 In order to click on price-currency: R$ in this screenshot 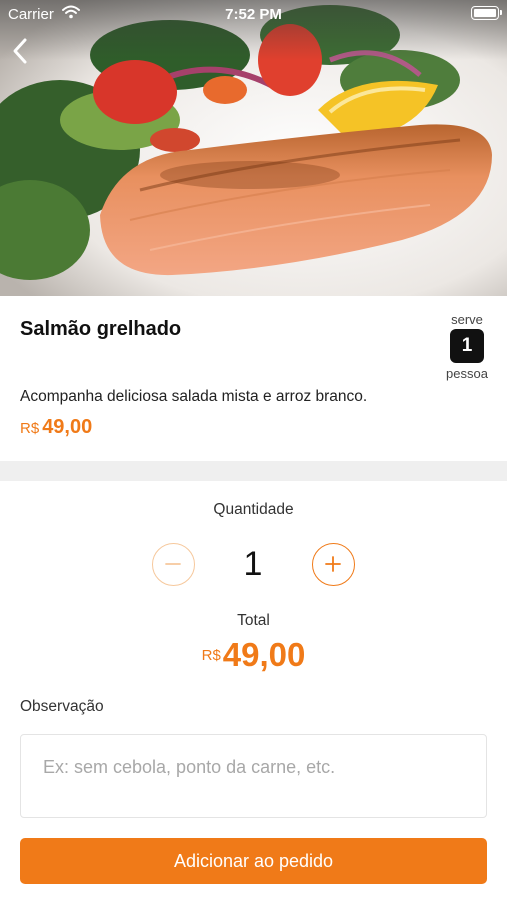, I will do `click(30, 428)`.